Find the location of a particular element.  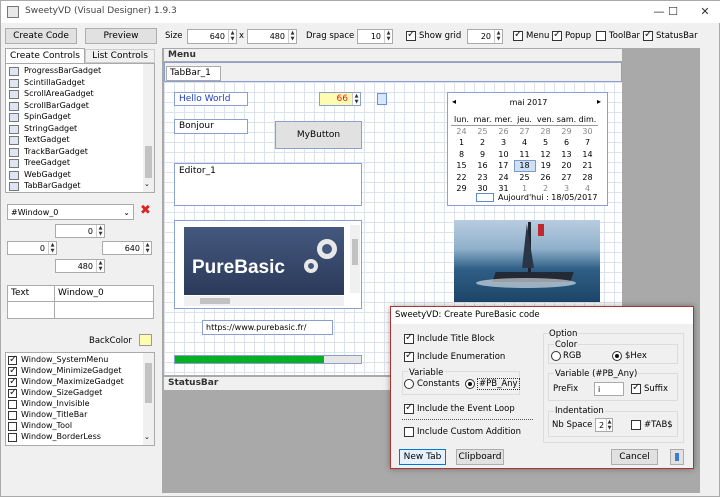

scrollarea-gadget: PureBasic is located at coordinates (268, 264).